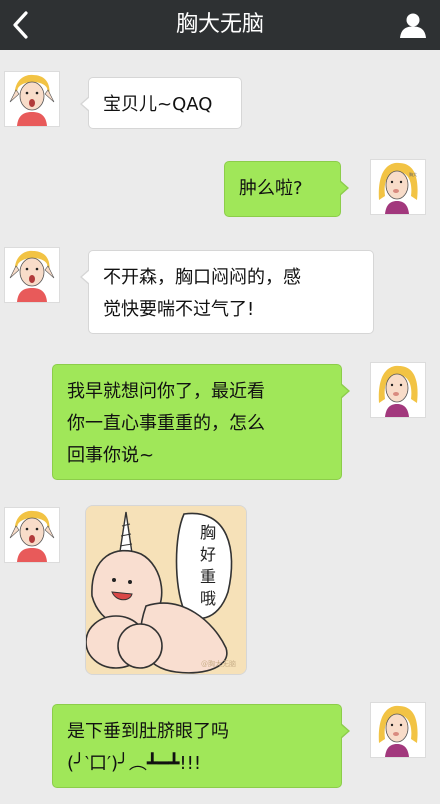 The image size is (440, 804). What do you see at coordinates (207, 598) in the screenshot?
I see `sticker-text-char: 哦` at bounding box center [207, 598].